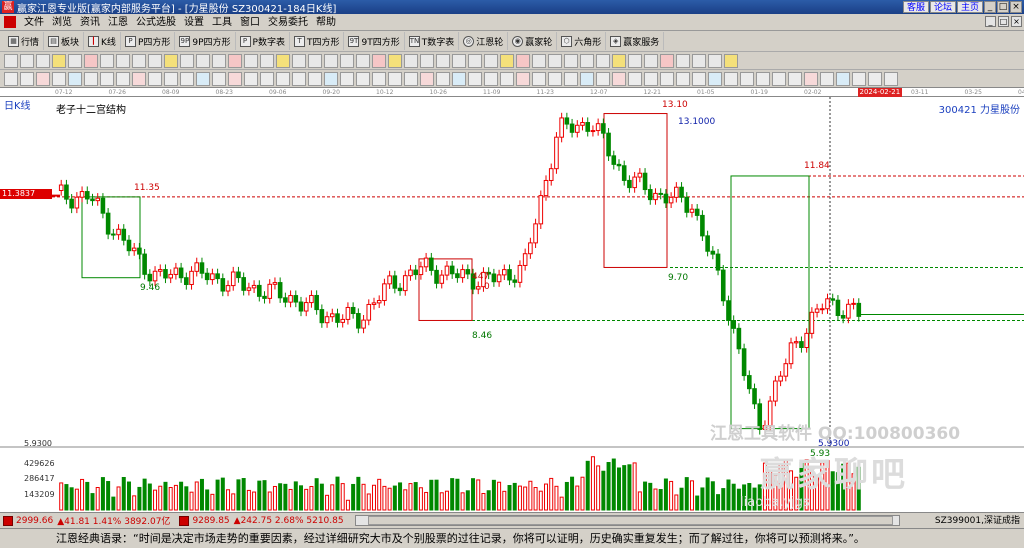 The height and width of the screenshot is (548, 1024). I want to click on menu-window: 窗口, so click(250, 22).